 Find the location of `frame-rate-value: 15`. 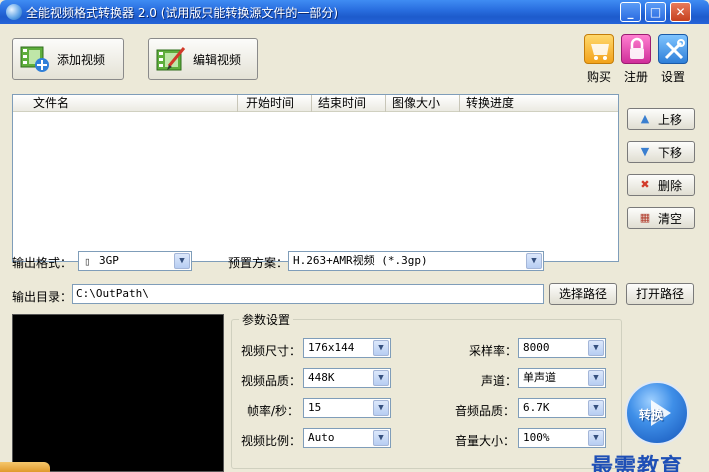

frame-rate-value: 15 is located at coordinates (315, 407).